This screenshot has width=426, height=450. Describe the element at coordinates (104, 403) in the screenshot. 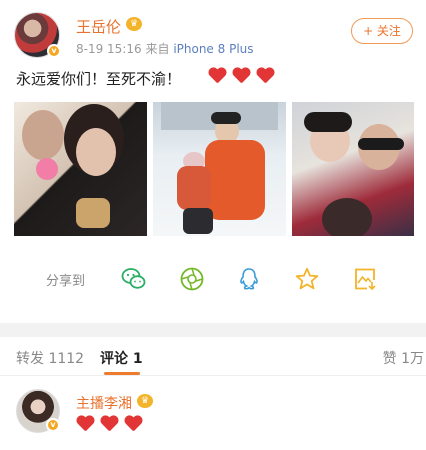

I see `commenter-name: 主播李湘` at that location.